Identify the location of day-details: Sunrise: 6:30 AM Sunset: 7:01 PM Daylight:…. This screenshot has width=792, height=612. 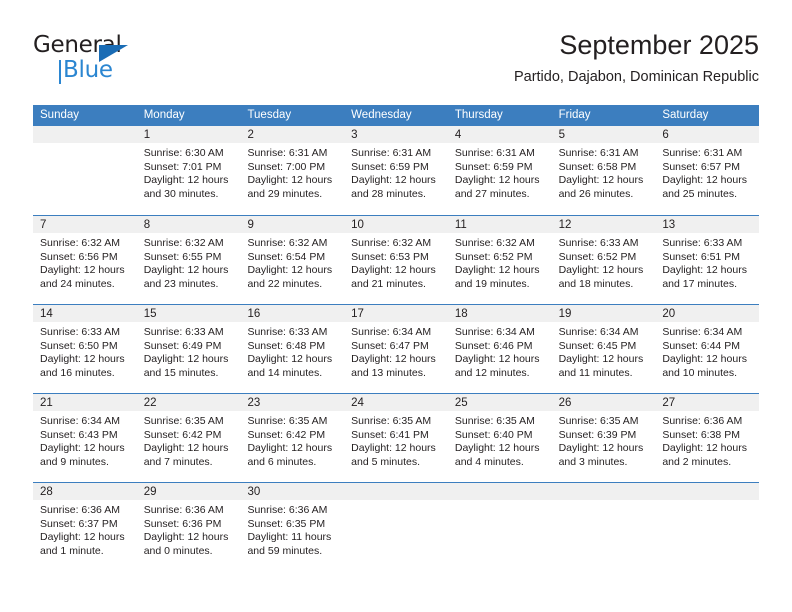
(189, 172).